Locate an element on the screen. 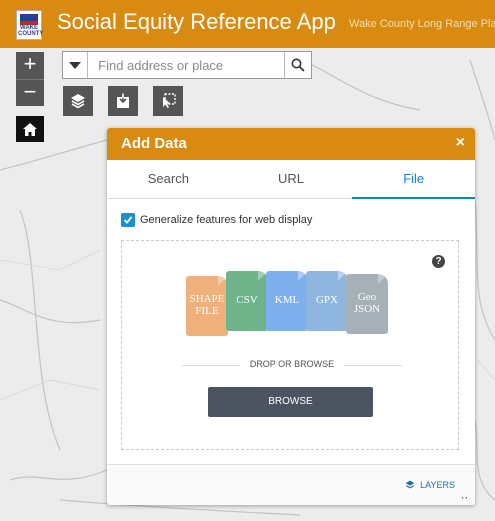  tab-search: Search is located at coordinates (168, 179).